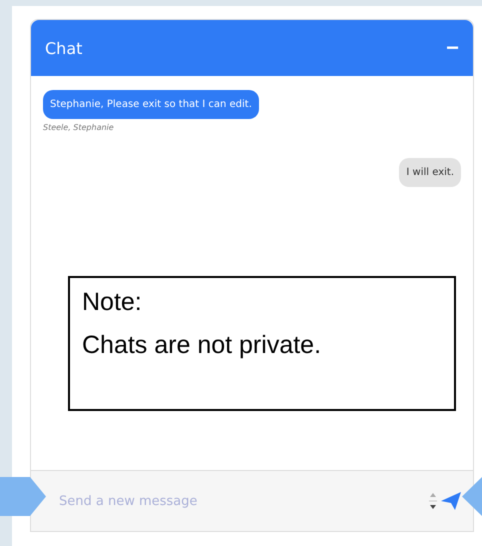  What do you see at coordinates (112, 302) in the screenshot?
I see `note-heading: Note:` at bounding box center [112, 302].